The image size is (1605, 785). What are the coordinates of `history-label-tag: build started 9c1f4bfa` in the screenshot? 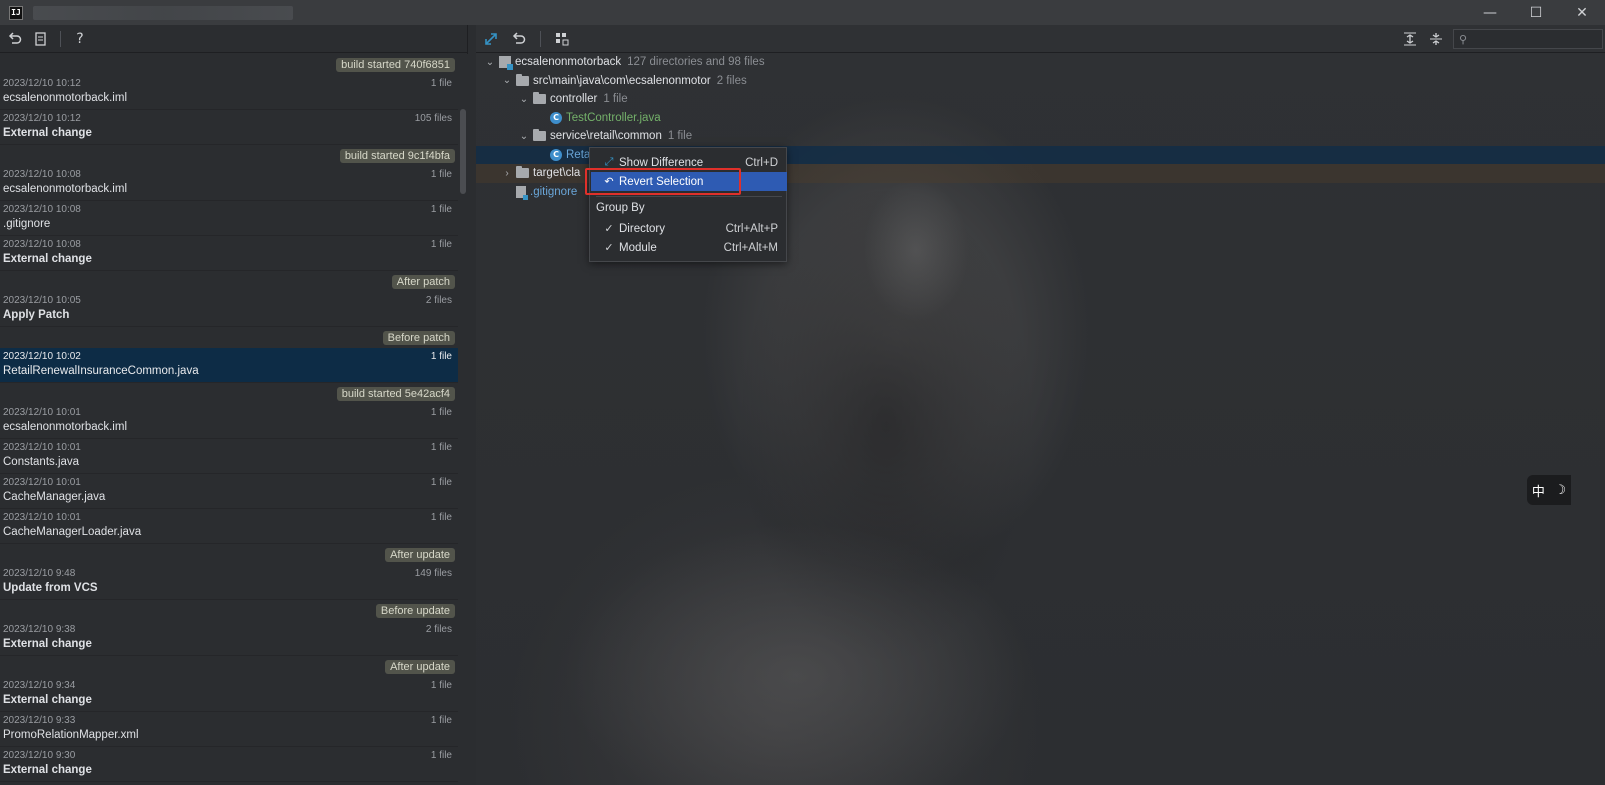 It's located at (397, 155).